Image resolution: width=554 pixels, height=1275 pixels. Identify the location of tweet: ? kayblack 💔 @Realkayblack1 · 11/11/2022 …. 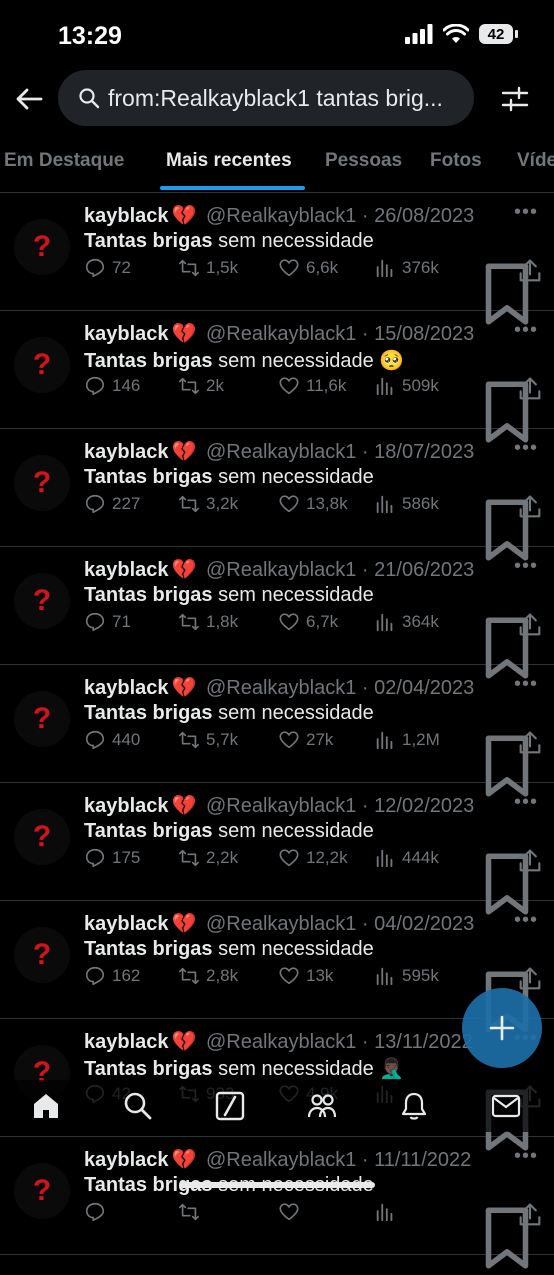
(277, 1203).